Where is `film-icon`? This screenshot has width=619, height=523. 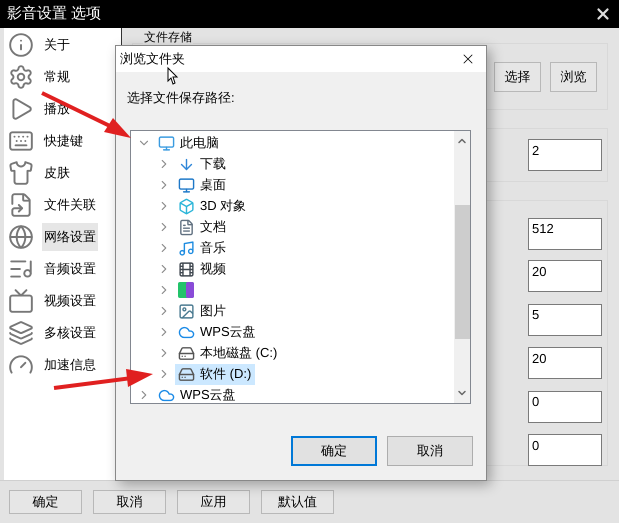 film-icon is located at coordinates (186, 269).